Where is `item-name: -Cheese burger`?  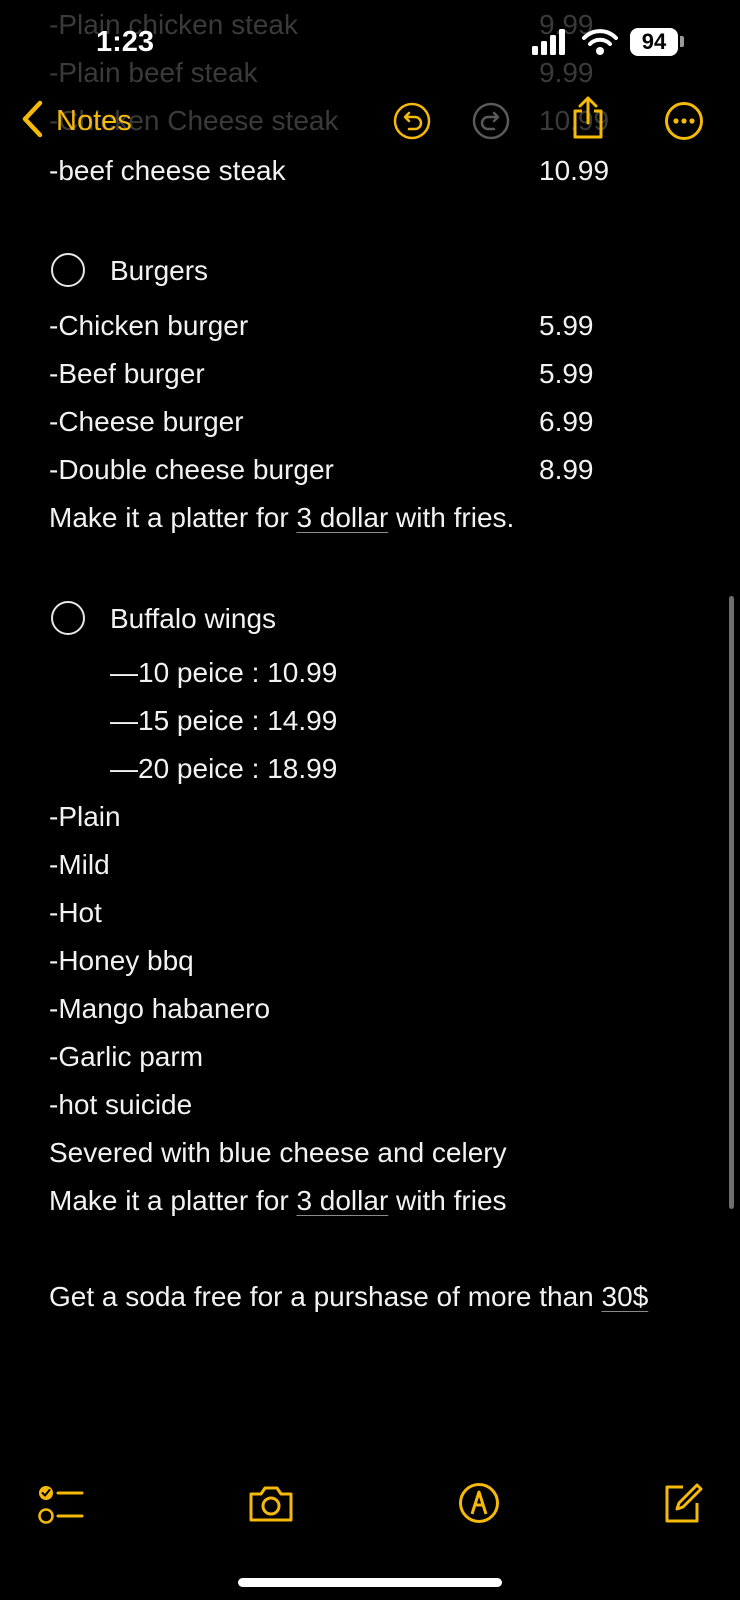 item-name: -Cheese burger is located at coordinates (146, 421).